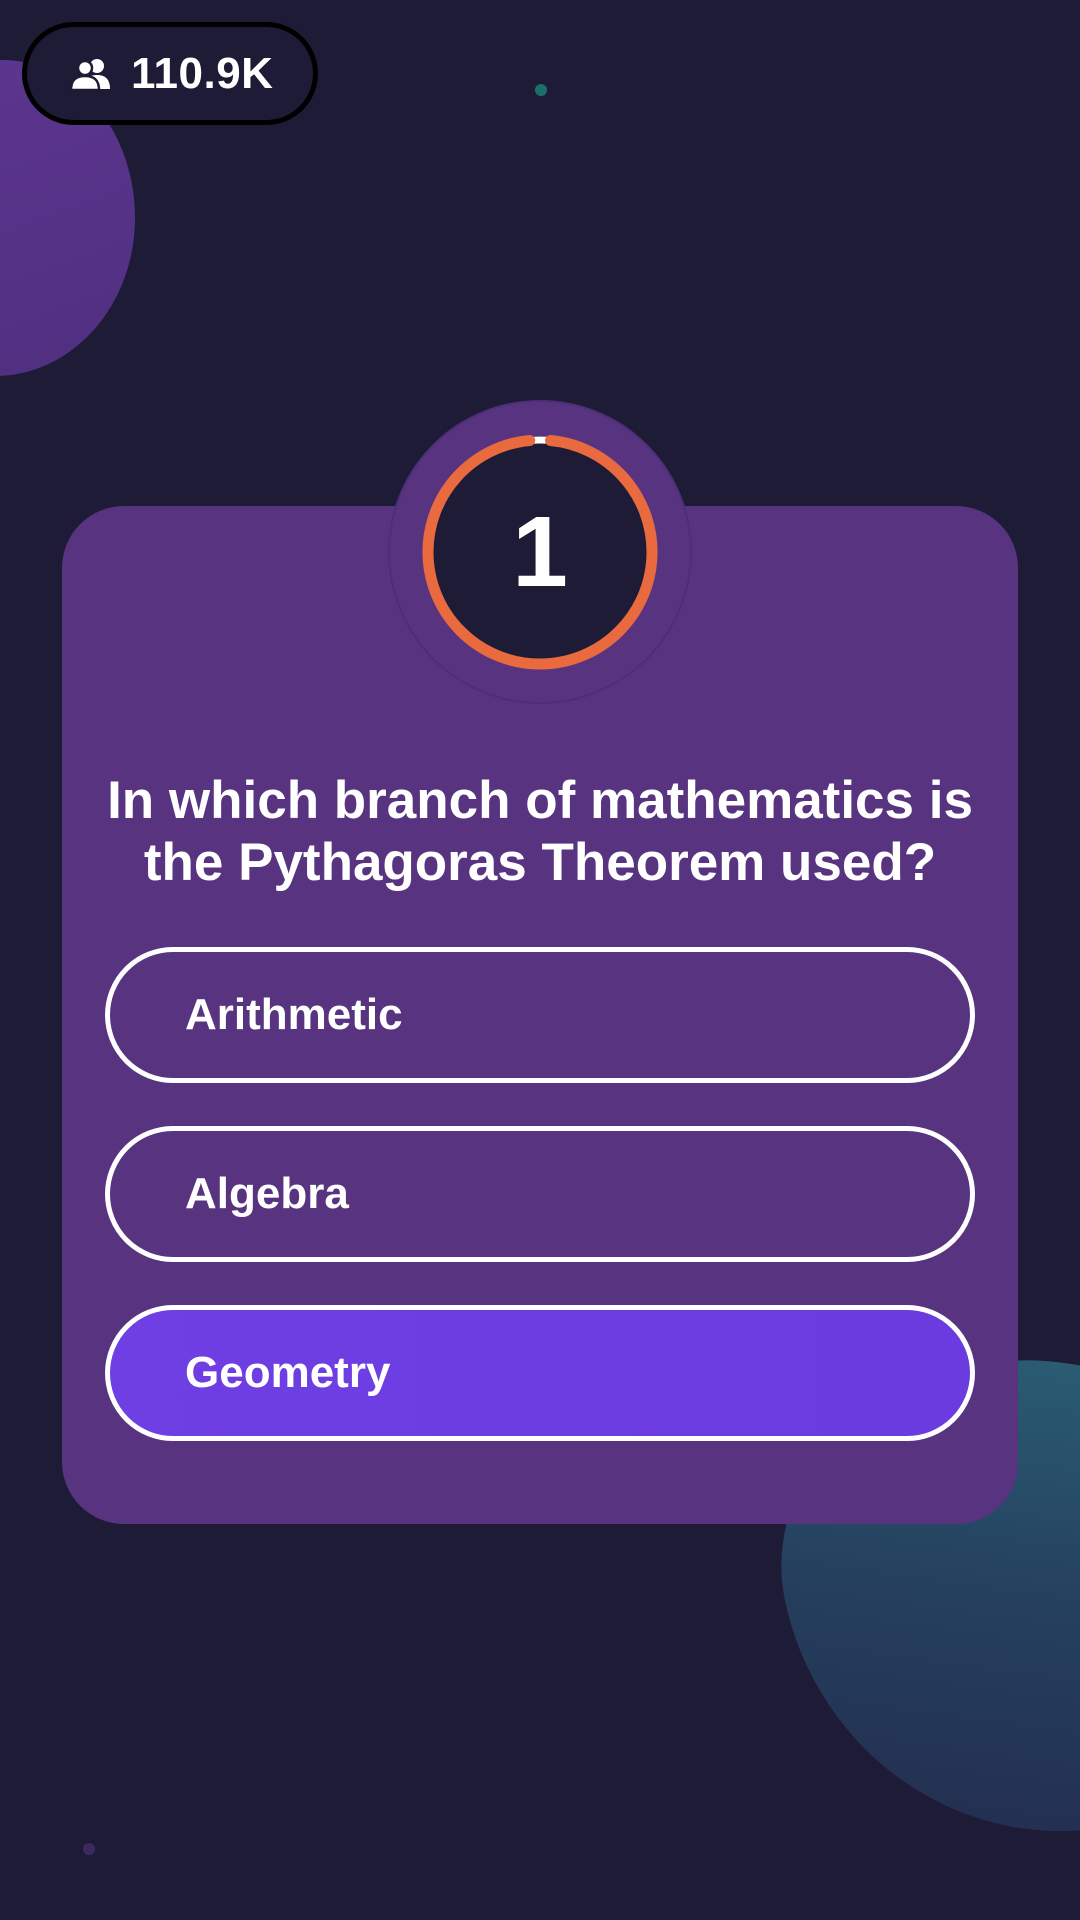  Describe the element at coordinates (540, 1015) in the screenshot. I see `answer-option-arithmetic: Arithmetic` at that location.